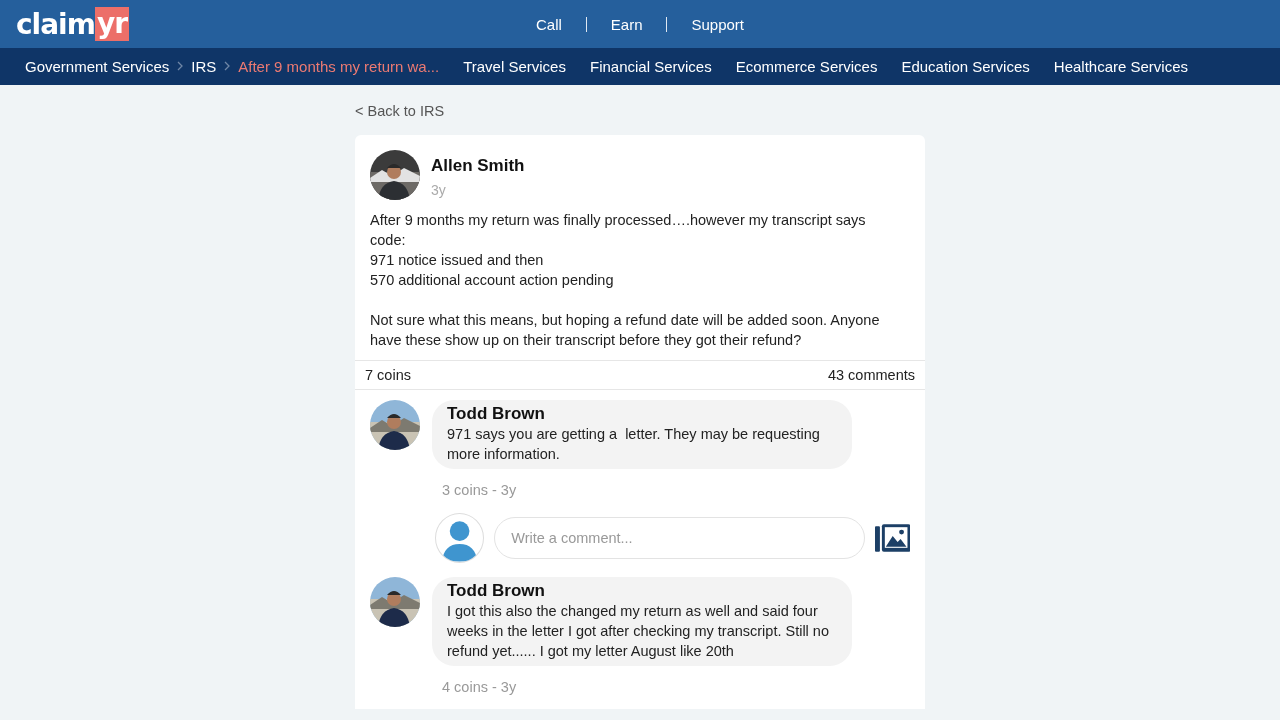 This screenshot has width=1280, height=720. What do you see at coordinates (892, 538) in the screenshot?
I see `image-icon` at bounding box center [892, 538].